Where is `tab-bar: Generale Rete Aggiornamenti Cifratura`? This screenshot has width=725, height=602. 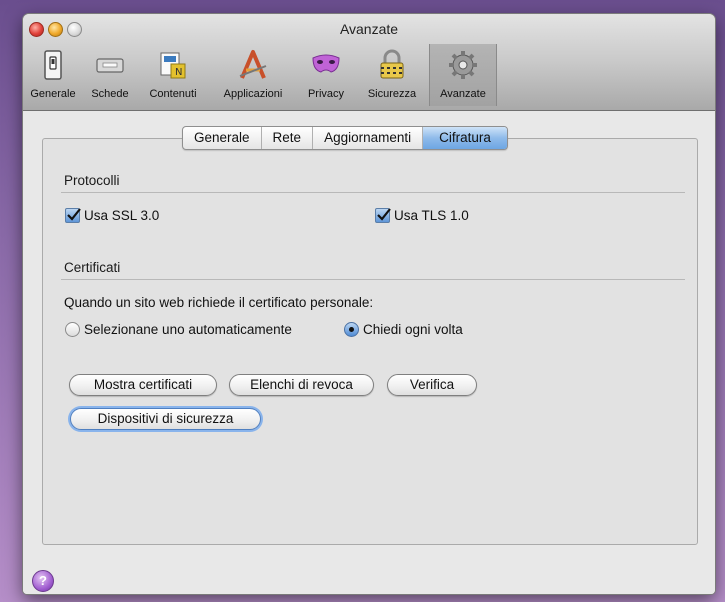
tab-bar: Generale Rete Aggiornamenti Cifratura is located at coordinates (345, 138).